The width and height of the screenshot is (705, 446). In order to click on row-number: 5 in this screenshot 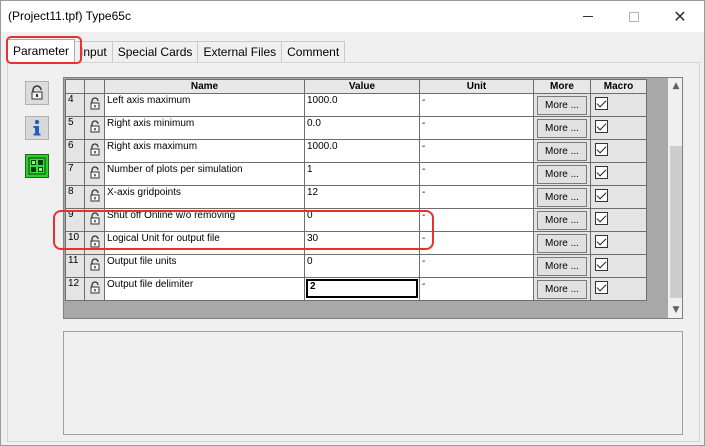, I will do `click(75, 128)`.